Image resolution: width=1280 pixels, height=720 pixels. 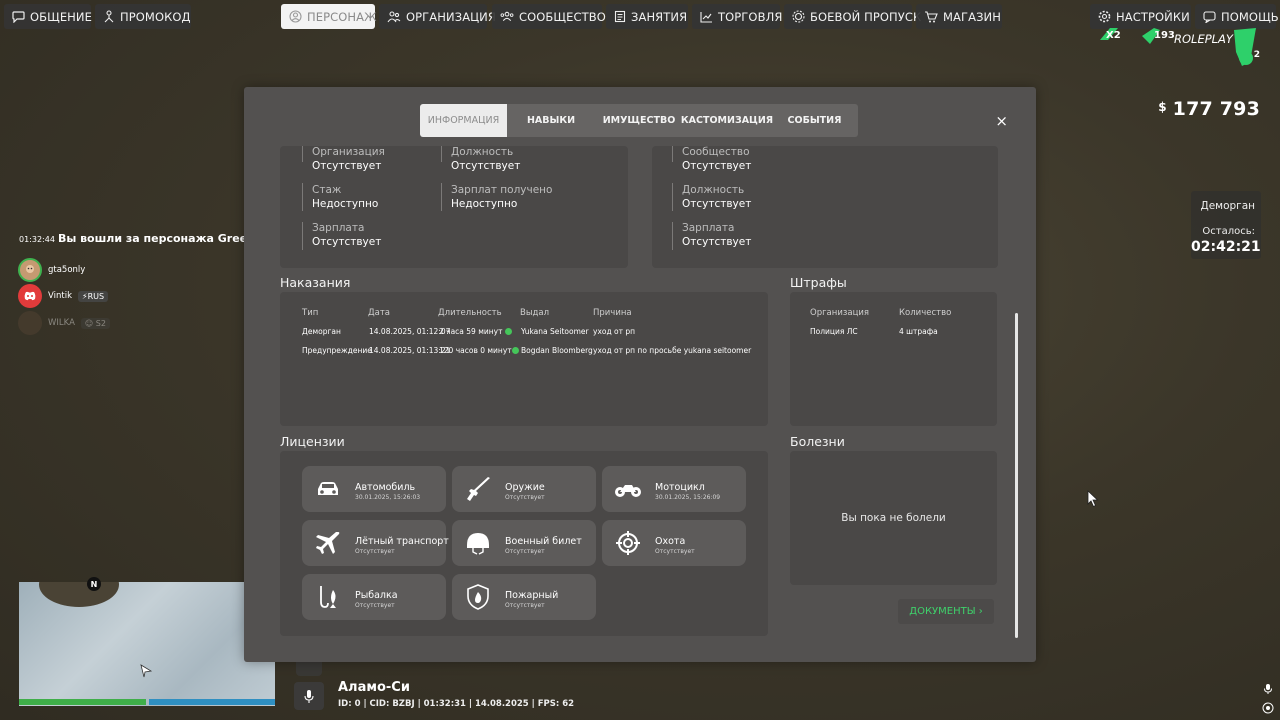 I want to click on diseases-card: Вы пока не болели, so click(x=893, y=518).